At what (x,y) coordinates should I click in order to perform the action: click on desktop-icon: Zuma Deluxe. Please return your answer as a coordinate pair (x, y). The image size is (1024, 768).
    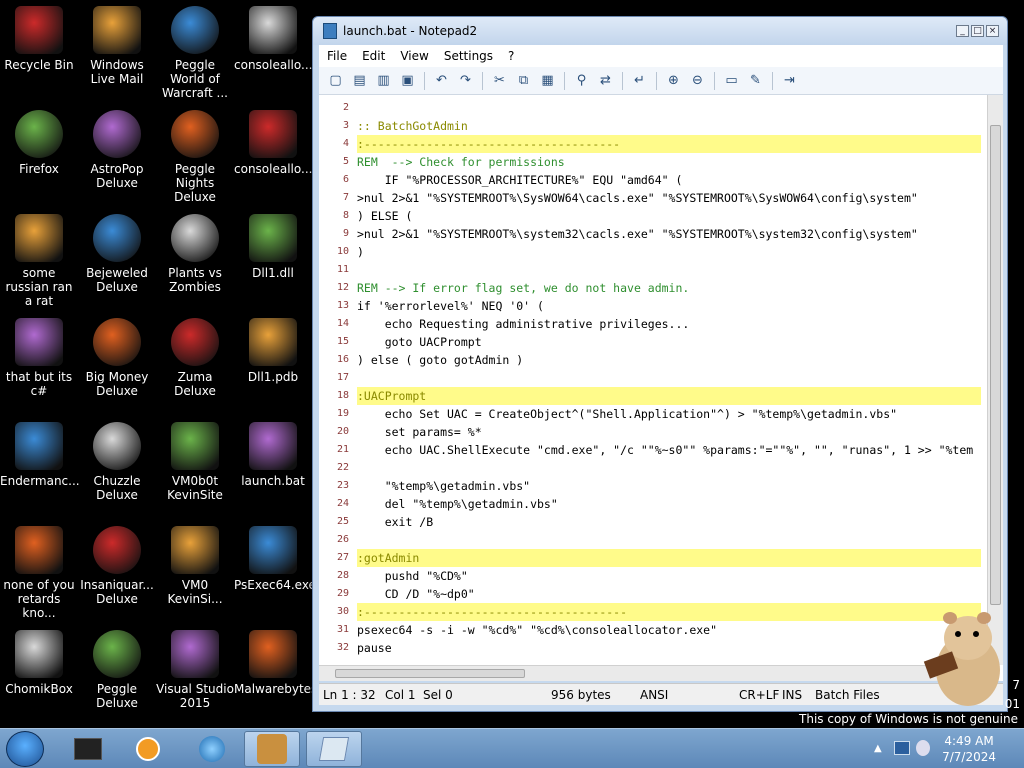
    Looking at the image, I should click on (195, 358).